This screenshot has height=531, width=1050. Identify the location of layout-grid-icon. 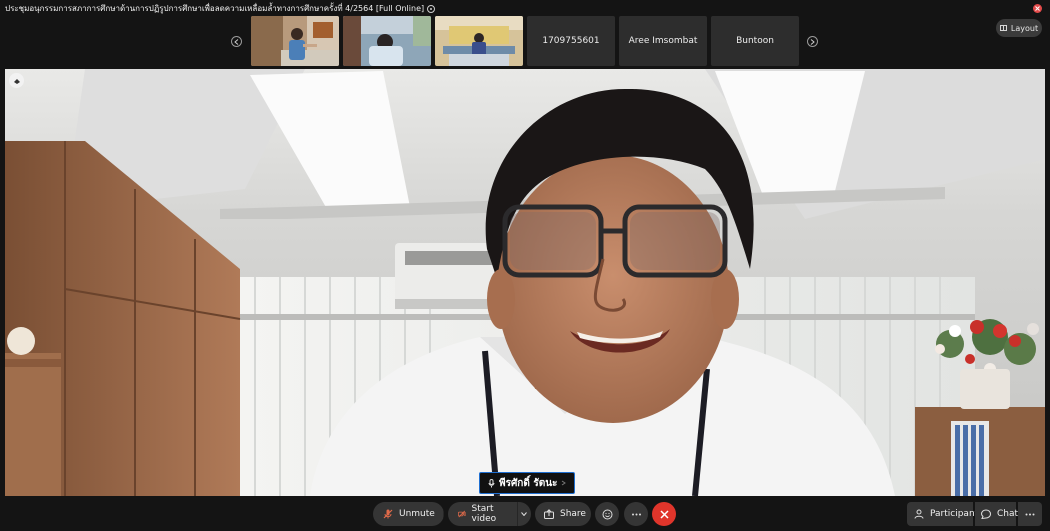
(1003, 28).